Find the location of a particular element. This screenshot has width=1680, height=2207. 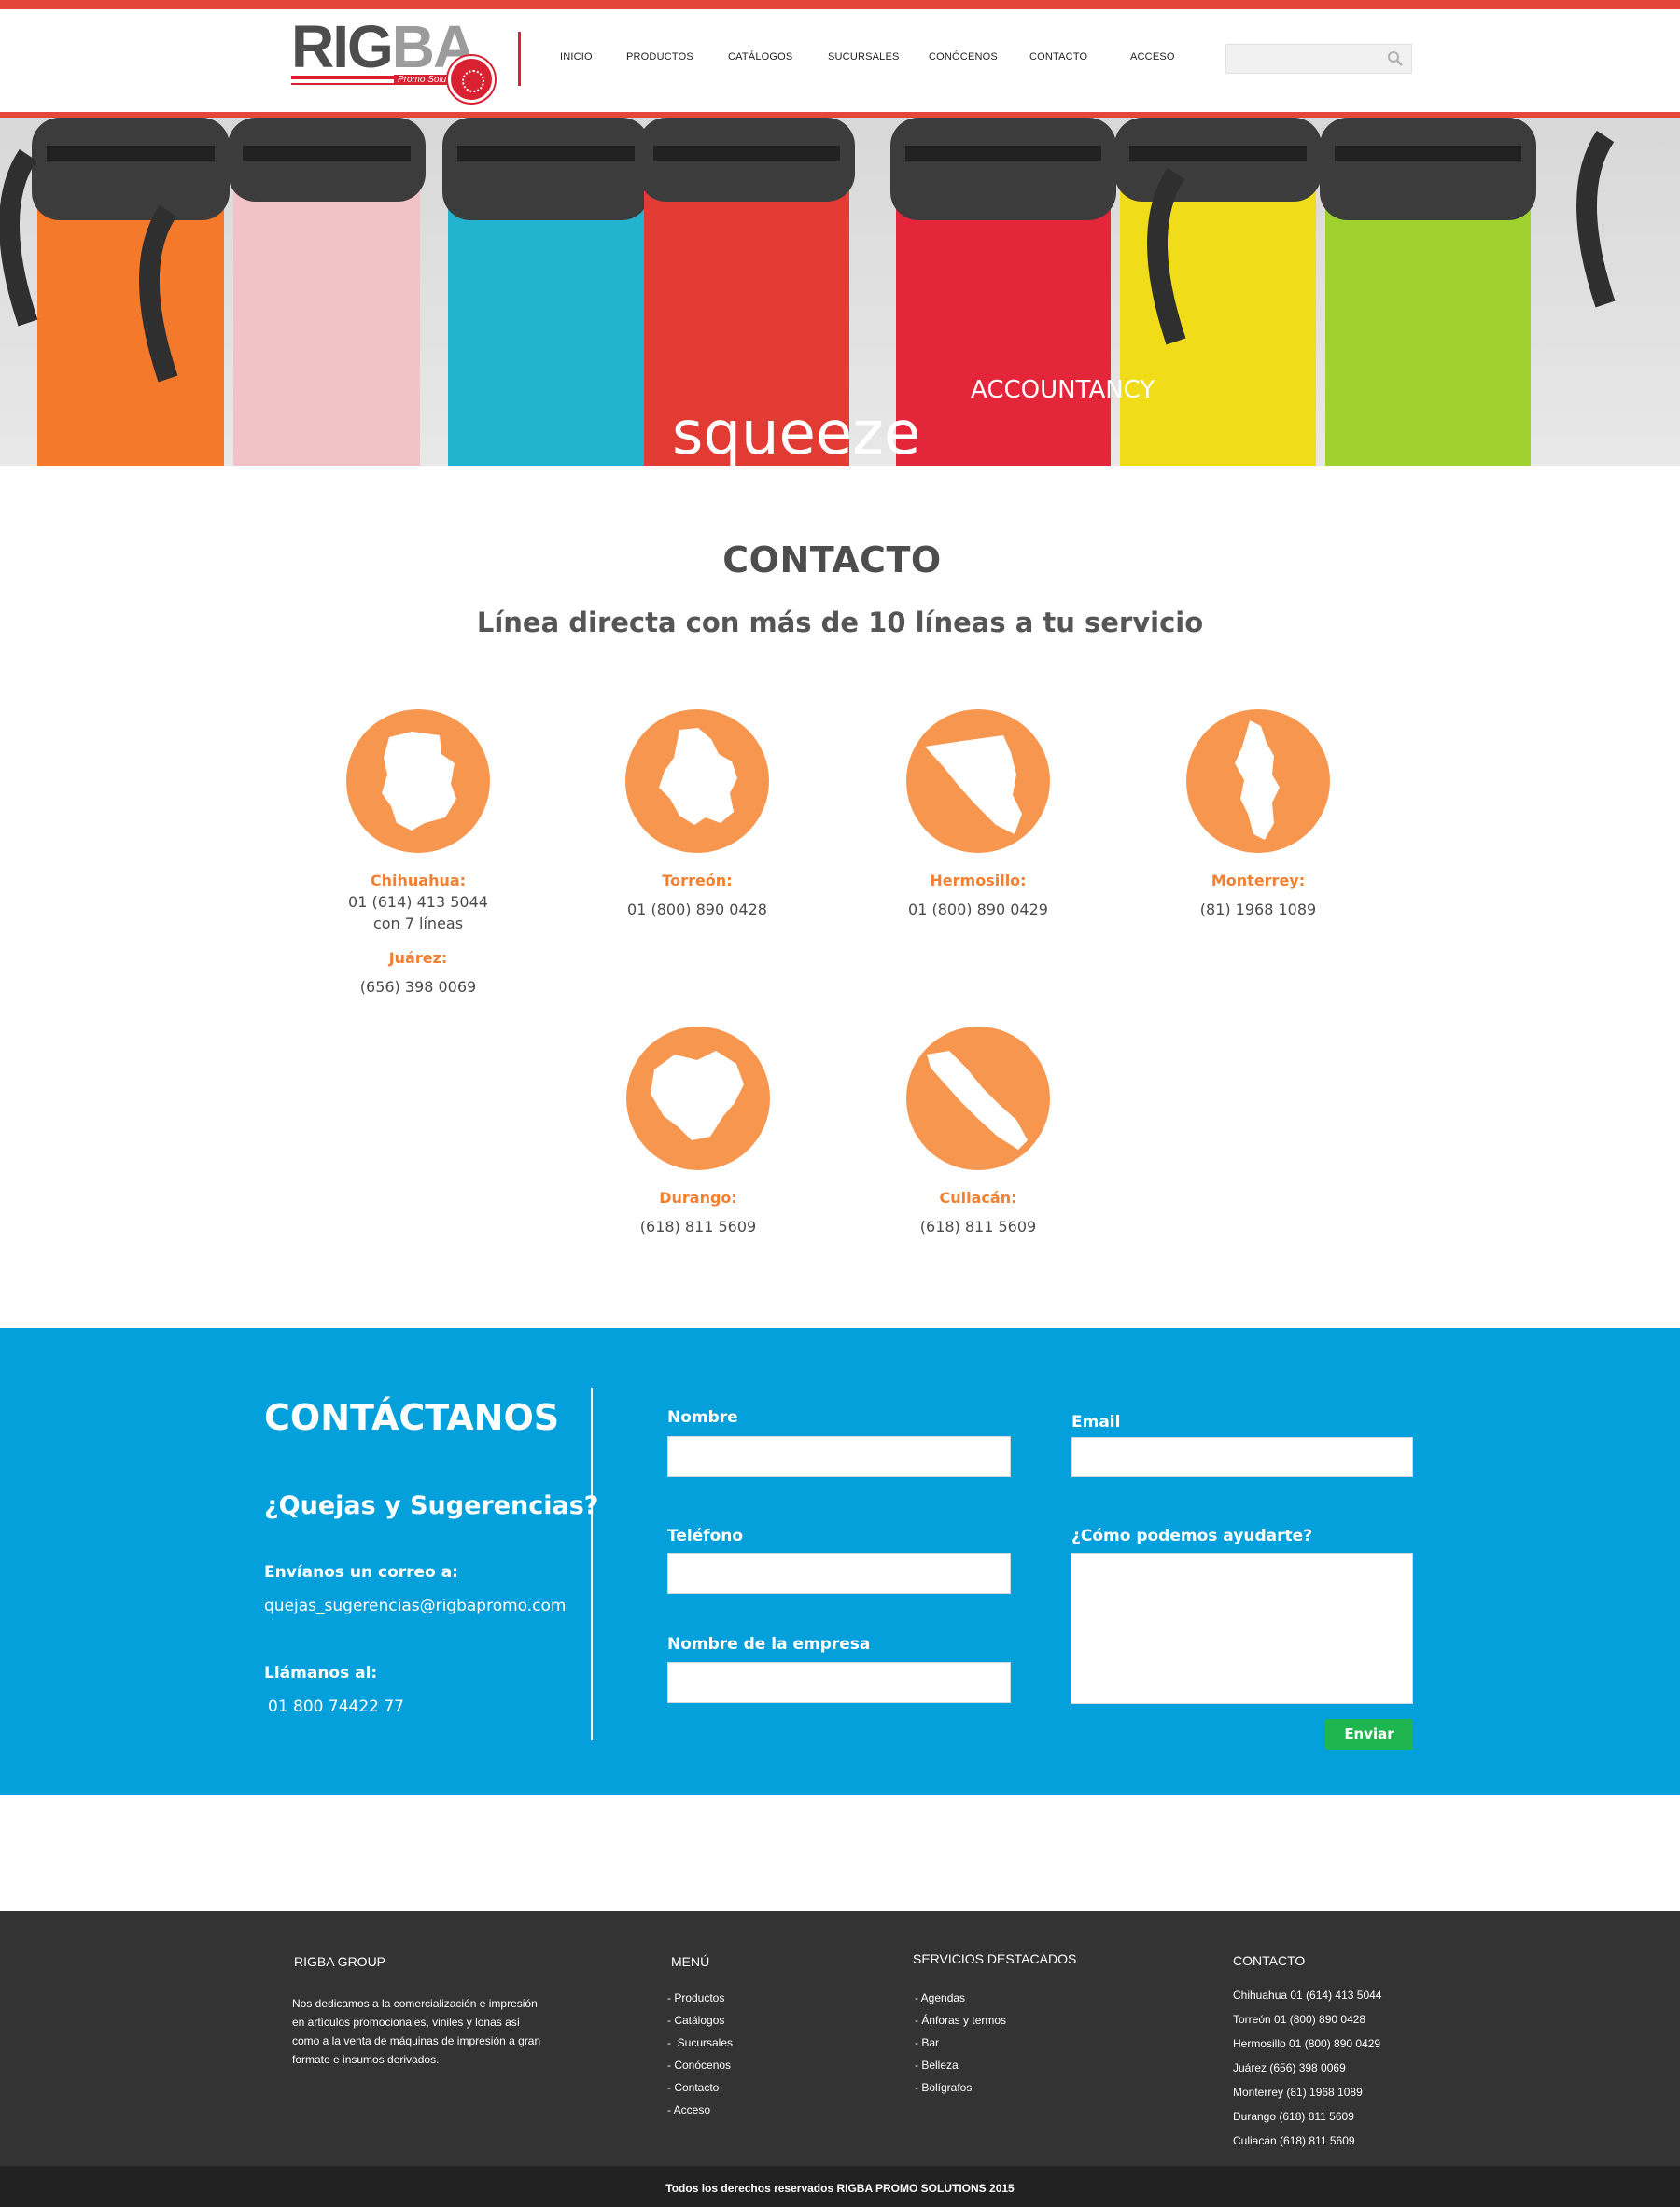

footer-link-conocenos: - Conócenos is located at coordinates (700, 2065).